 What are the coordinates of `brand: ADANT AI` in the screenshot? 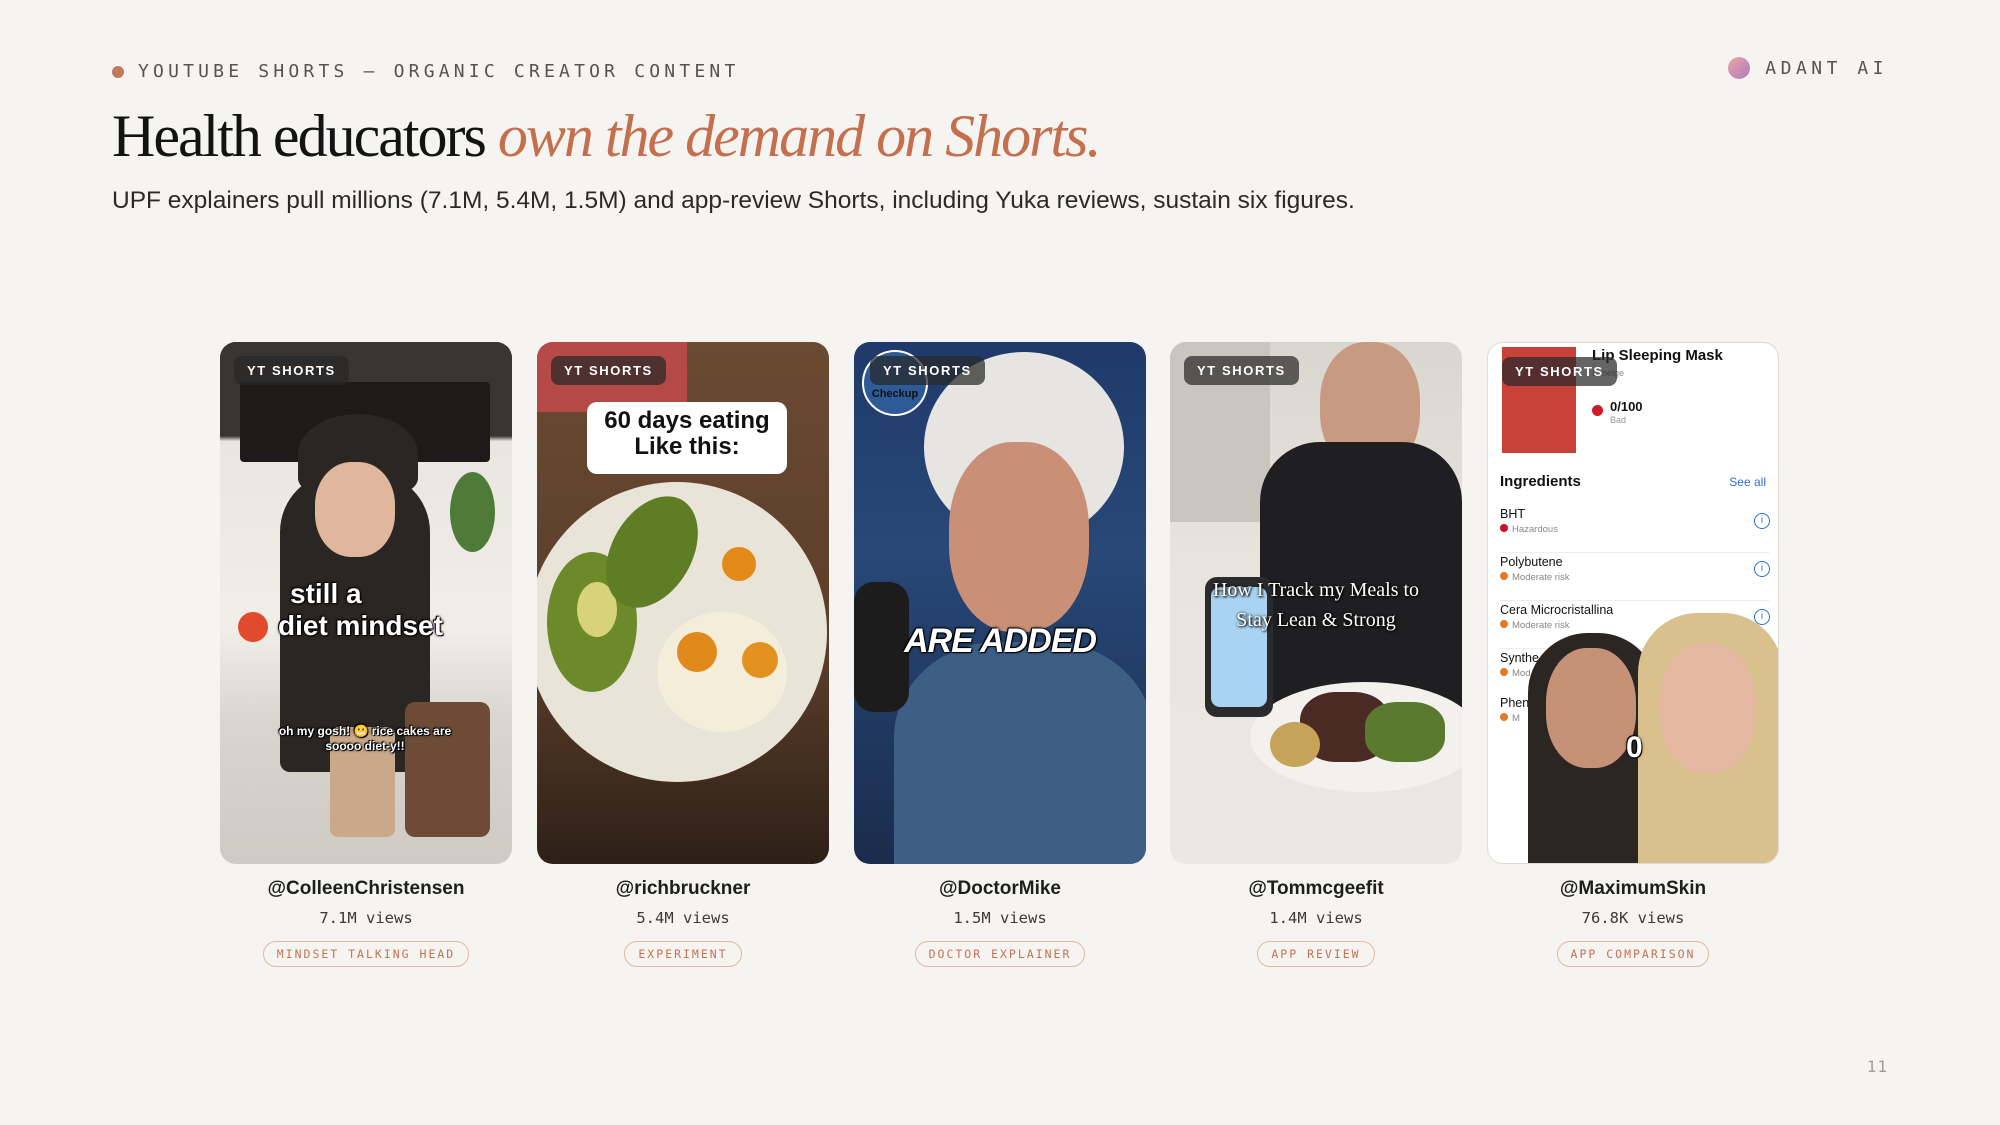 It's located at (1808, 68).